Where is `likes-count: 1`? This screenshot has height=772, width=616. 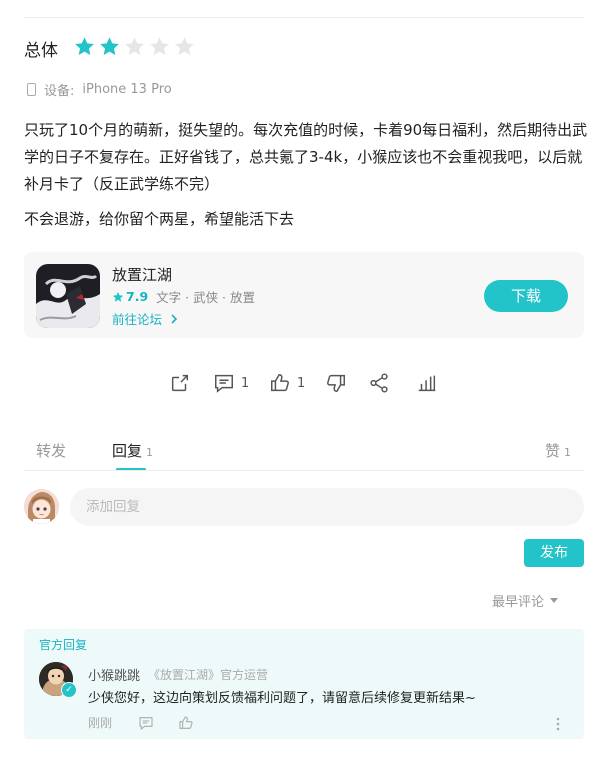 likes-count: 1 is located at coordinates (568, 452).